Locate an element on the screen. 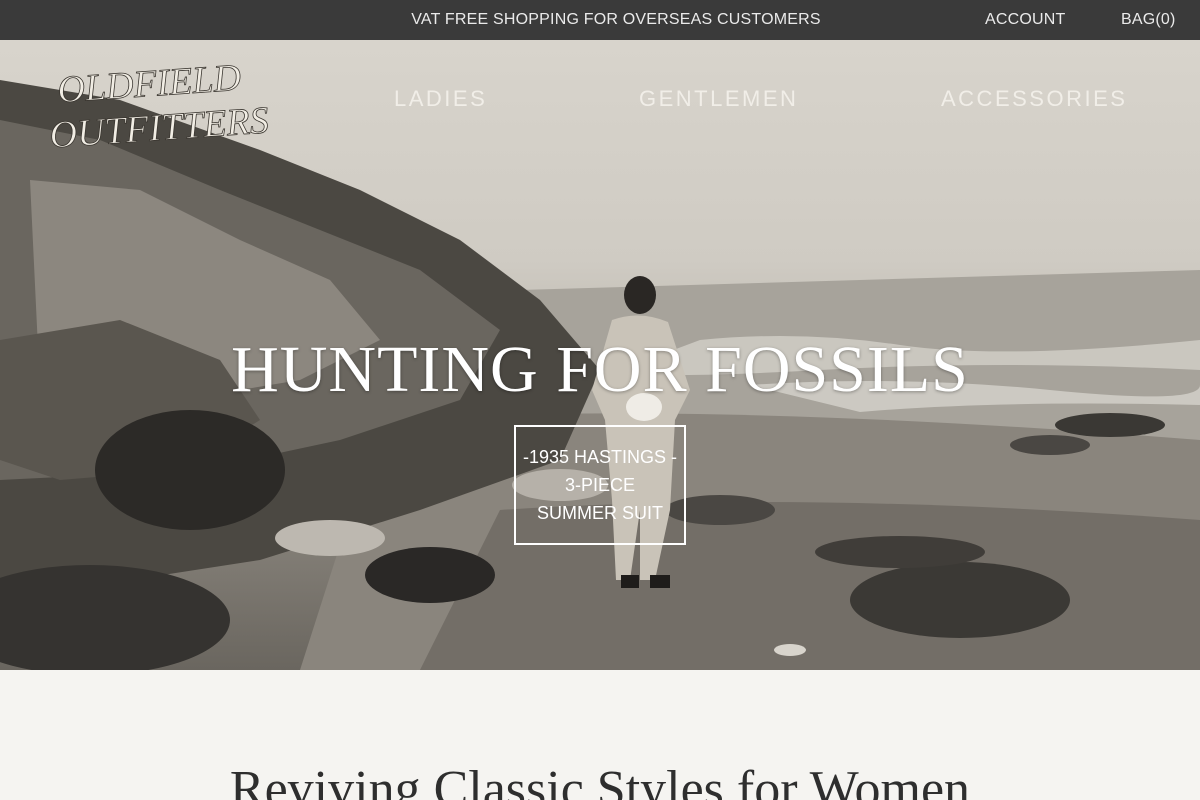  hero-cta-box: -1935 HASTINGS - 3-PIECE SUMMER SUIT is located at coordinates (600, 485).